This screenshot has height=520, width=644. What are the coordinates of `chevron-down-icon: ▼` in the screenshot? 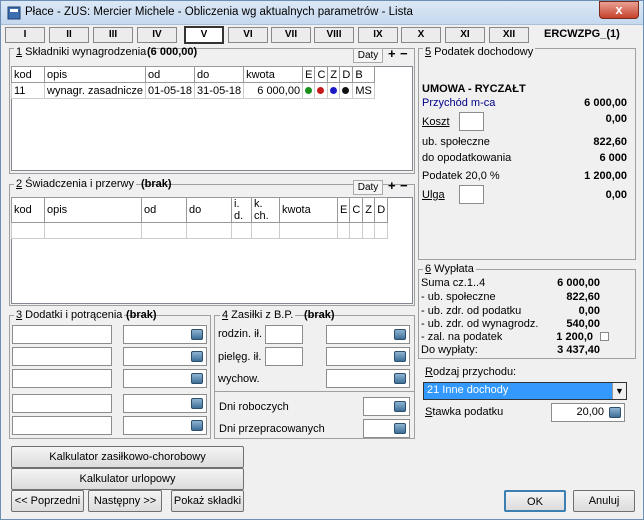 It's located at (619, 391).